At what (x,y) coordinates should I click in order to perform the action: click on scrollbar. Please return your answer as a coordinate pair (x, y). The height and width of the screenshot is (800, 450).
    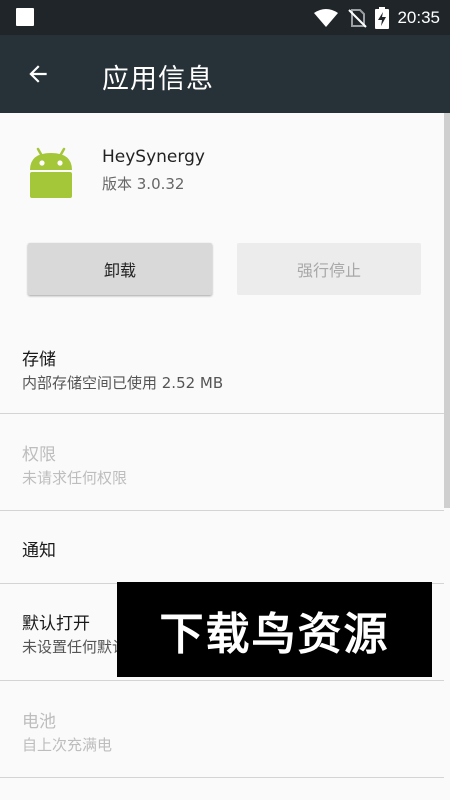
    Looking at the image, I should click on (447, 310).